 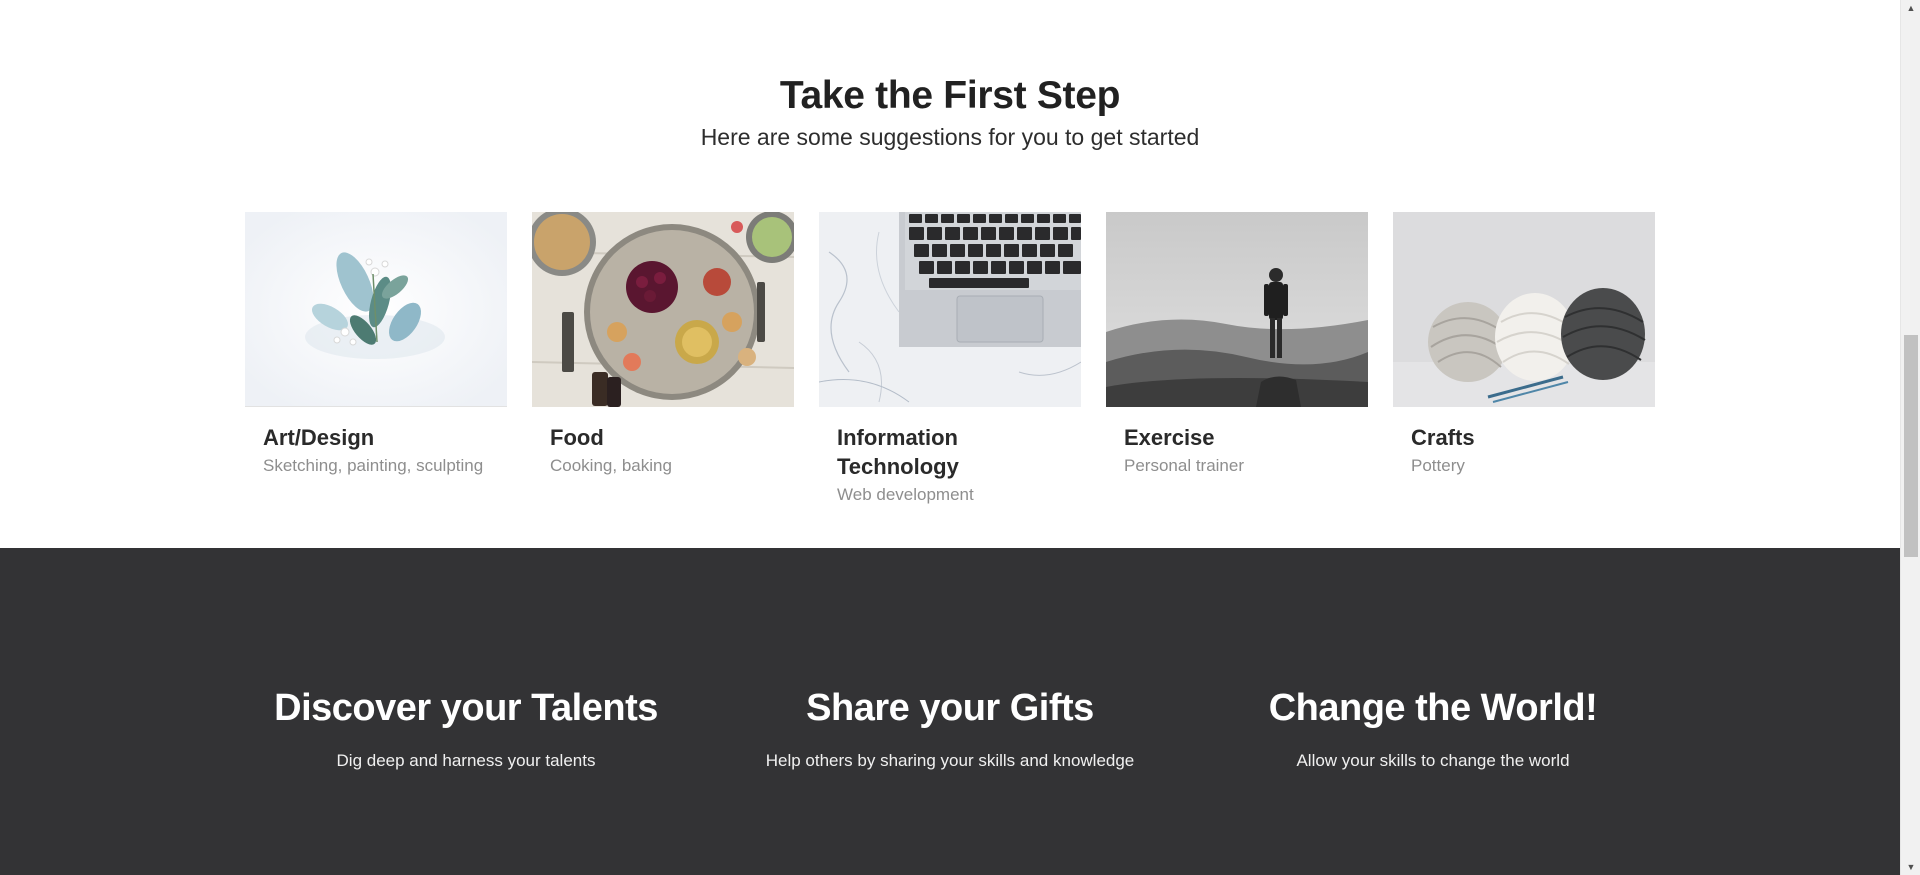 I want to click on food-platter-photo, so click(x=663, y=309).